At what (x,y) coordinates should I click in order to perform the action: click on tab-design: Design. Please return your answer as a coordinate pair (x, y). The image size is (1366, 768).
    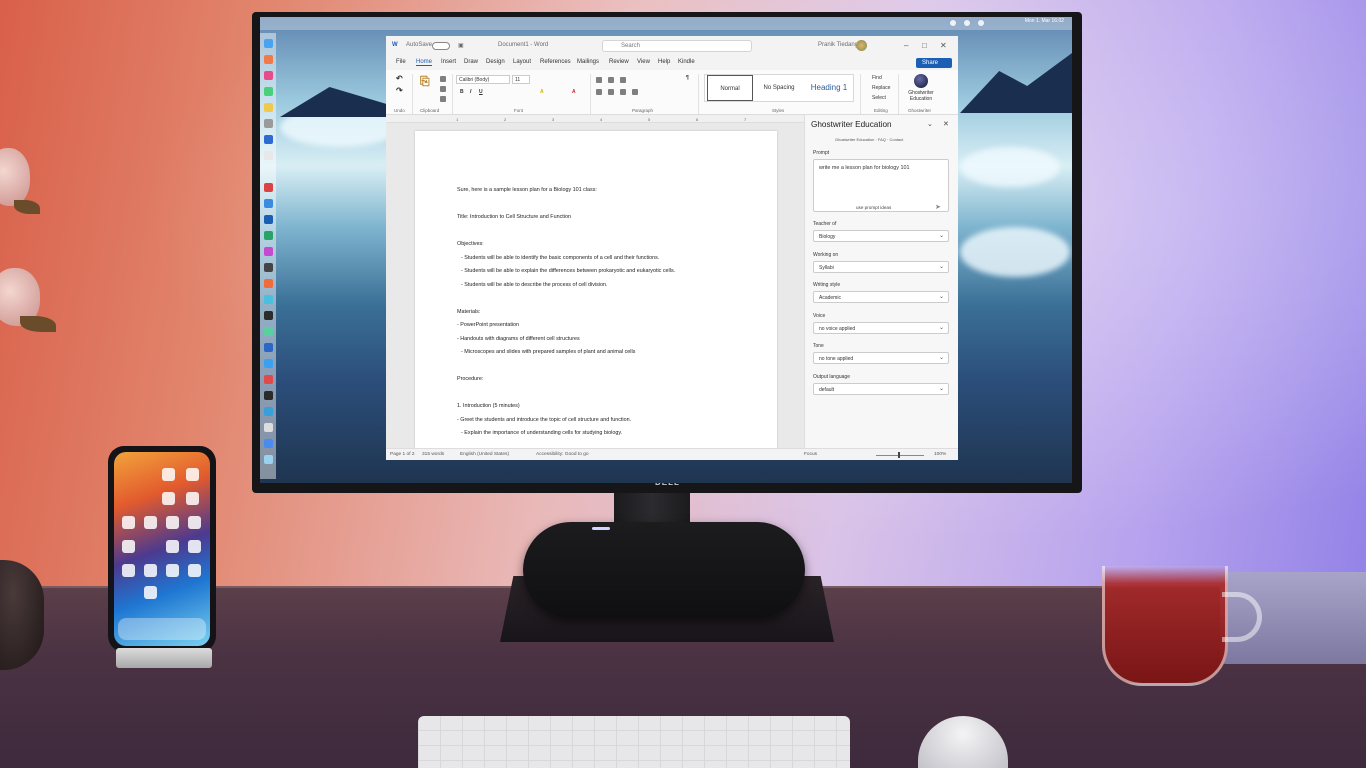
    Looking at the image, I should click on (495, 62).